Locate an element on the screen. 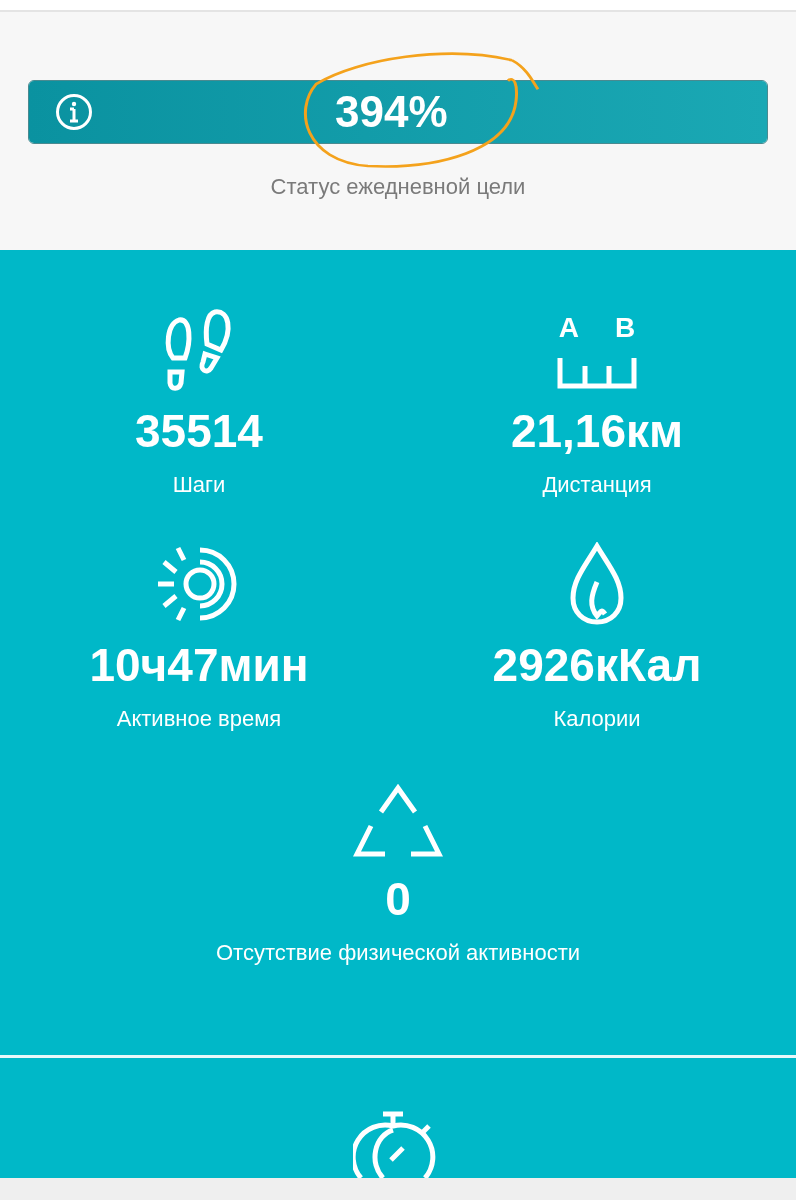 The width and height of the screenshot is (796, 1200). info-icon is located at coordinates (74, 112).